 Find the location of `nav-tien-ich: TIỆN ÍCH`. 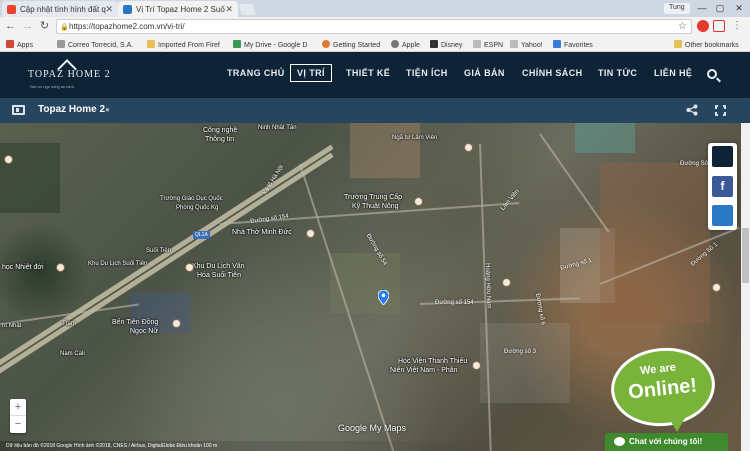

nav-tien-ich: TIỆN ÍCH is located at coordinates (427, 73).